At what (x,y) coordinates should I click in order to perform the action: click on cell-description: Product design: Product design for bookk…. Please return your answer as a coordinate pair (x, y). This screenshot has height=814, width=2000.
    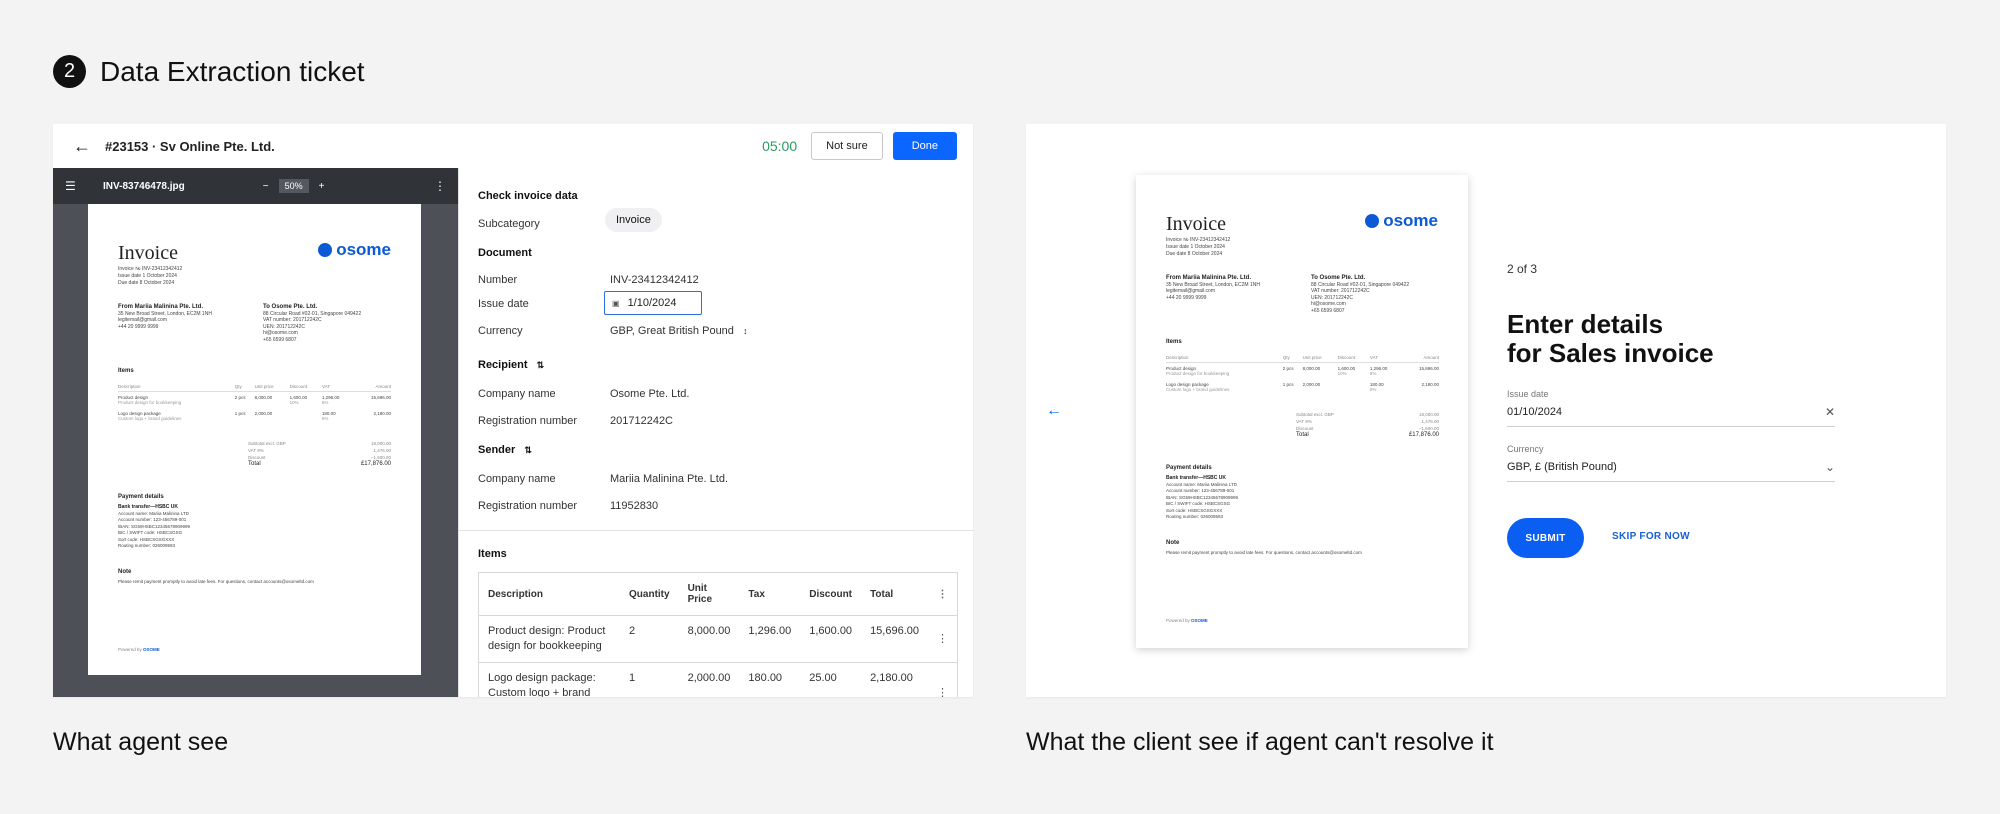
    Looking at the image, I should click on (549, 639).